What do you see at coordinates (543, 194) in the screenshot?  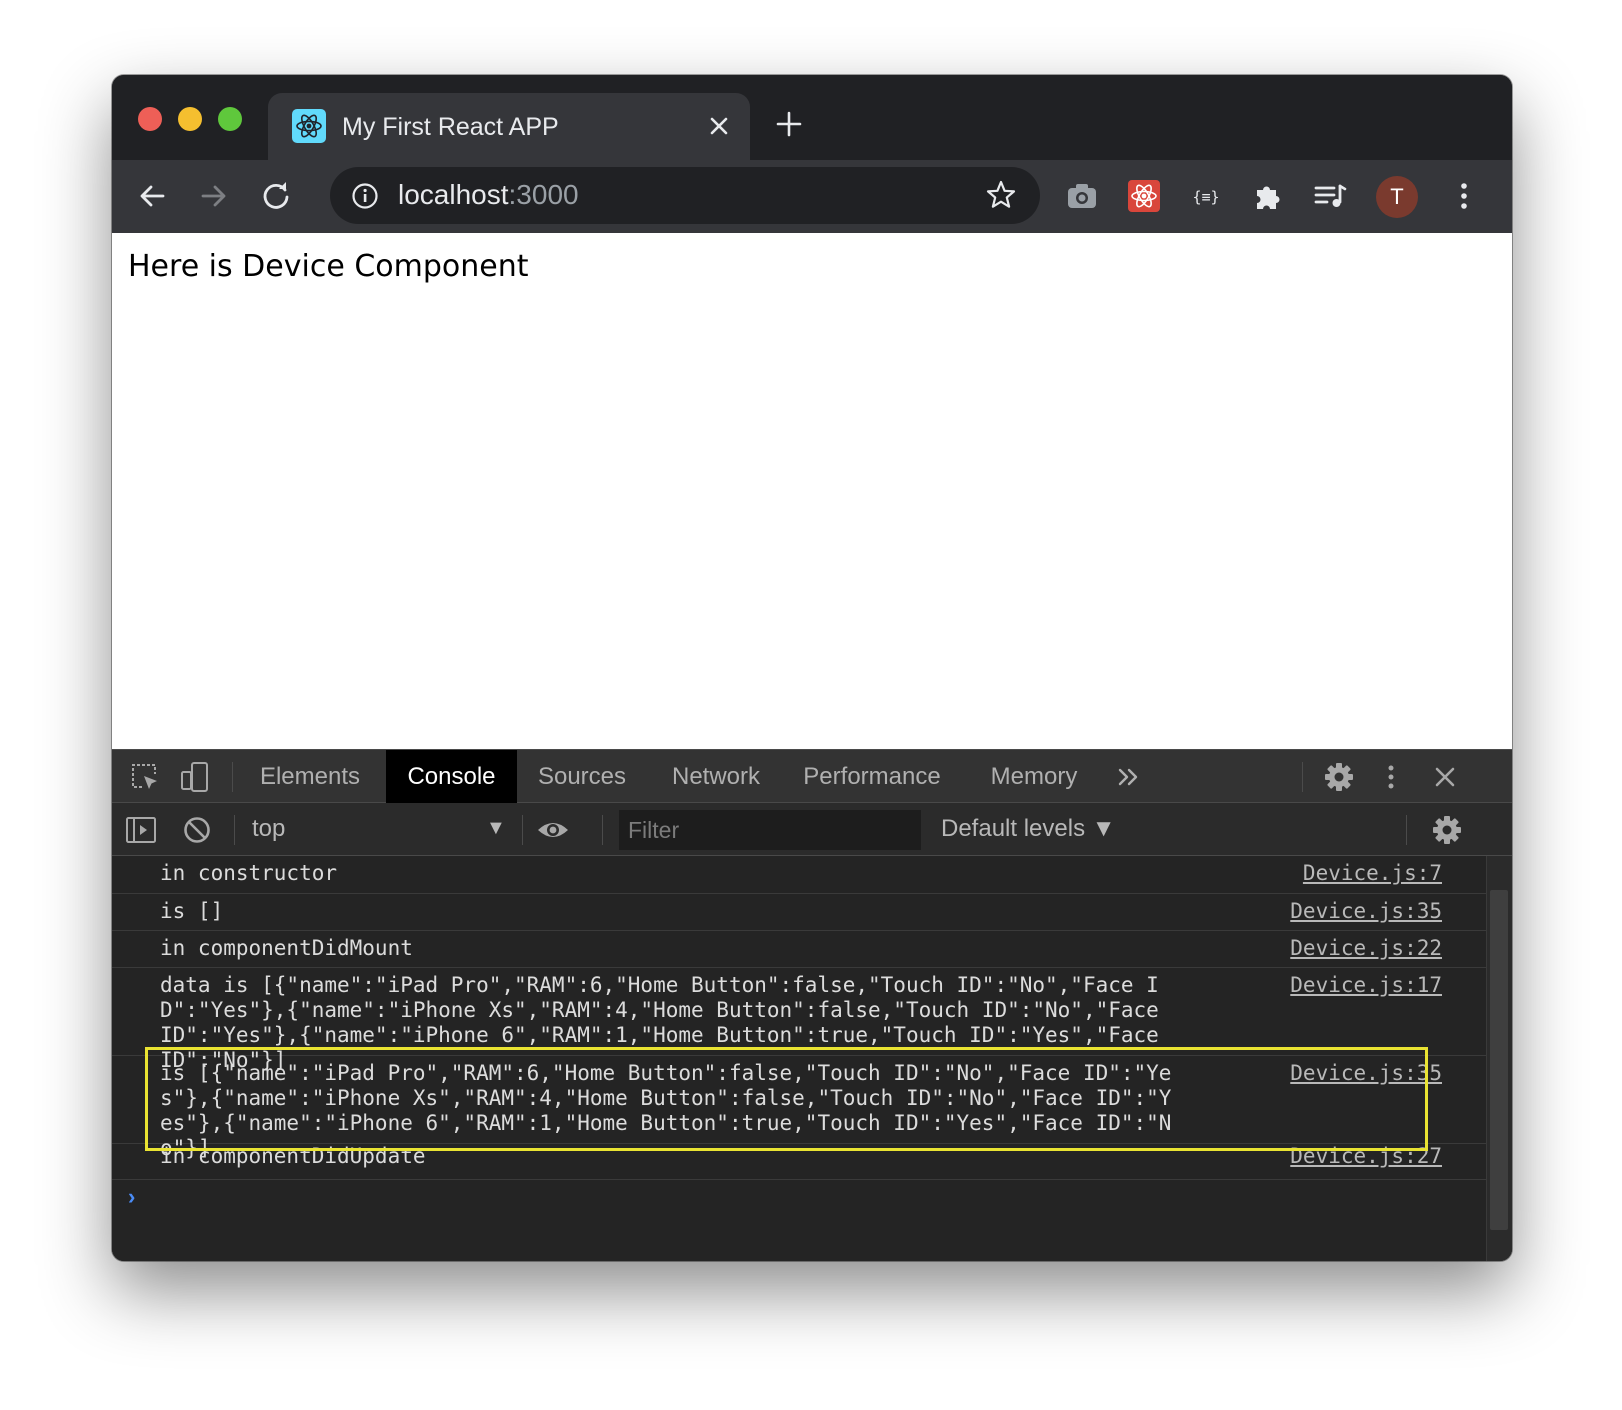 I see `url-port: :3000` at bounding box center [543, 194].